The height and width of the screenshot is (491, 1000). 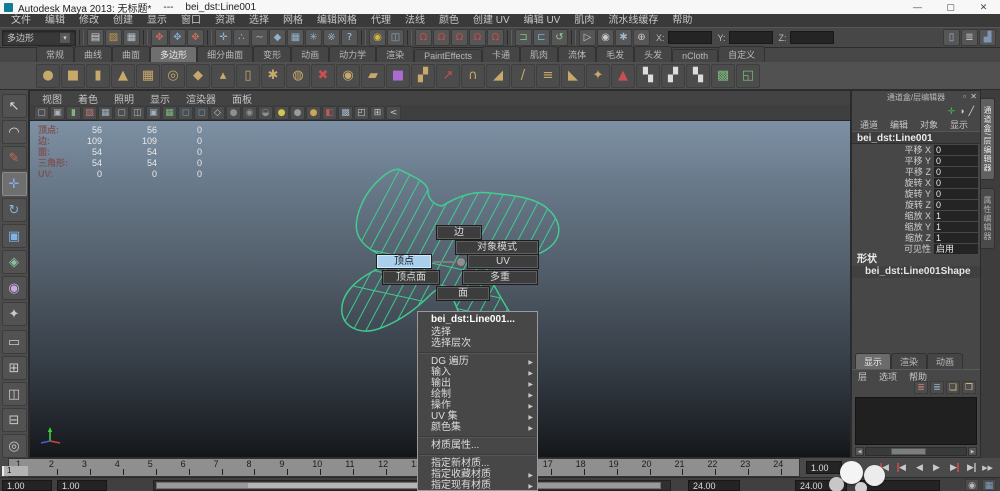 What do you see at coordinates (160, 98) in the screenshot?
I see `viewport-menu-item: 显示` at bounding box center [160, 98].